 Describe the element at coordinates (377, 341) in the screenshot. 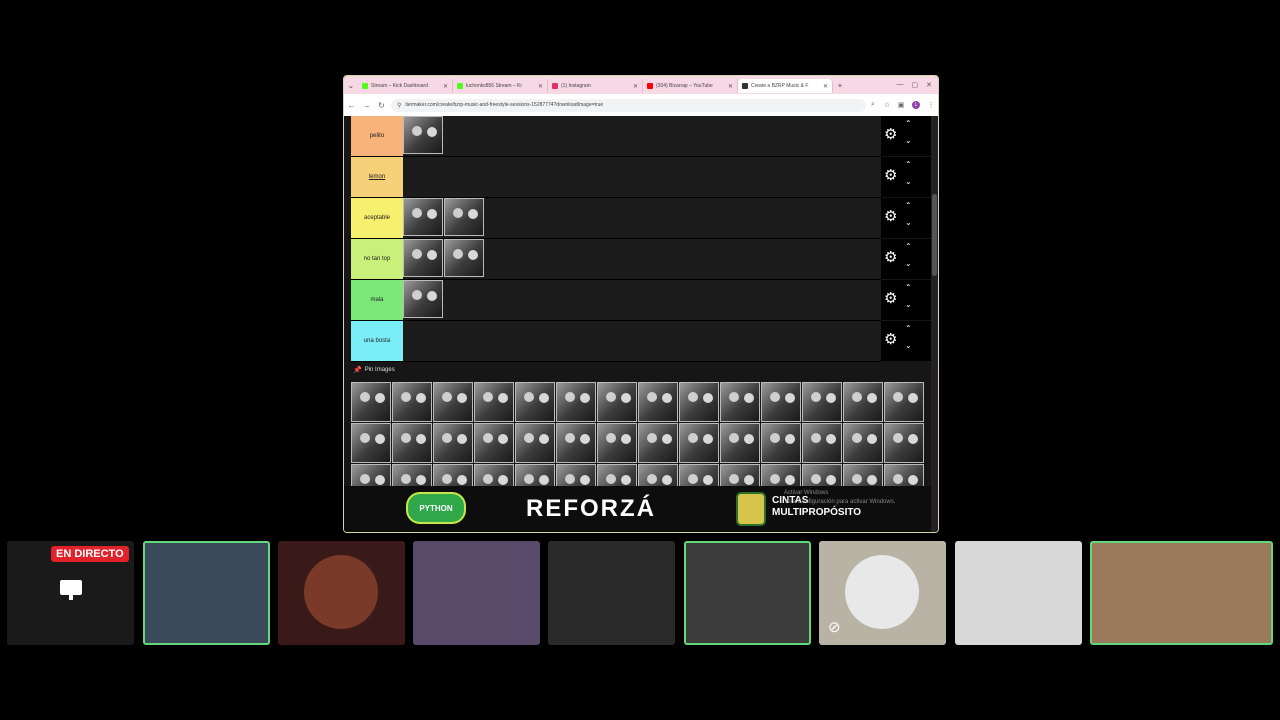

I see `tier-label: una bosta` at that location.